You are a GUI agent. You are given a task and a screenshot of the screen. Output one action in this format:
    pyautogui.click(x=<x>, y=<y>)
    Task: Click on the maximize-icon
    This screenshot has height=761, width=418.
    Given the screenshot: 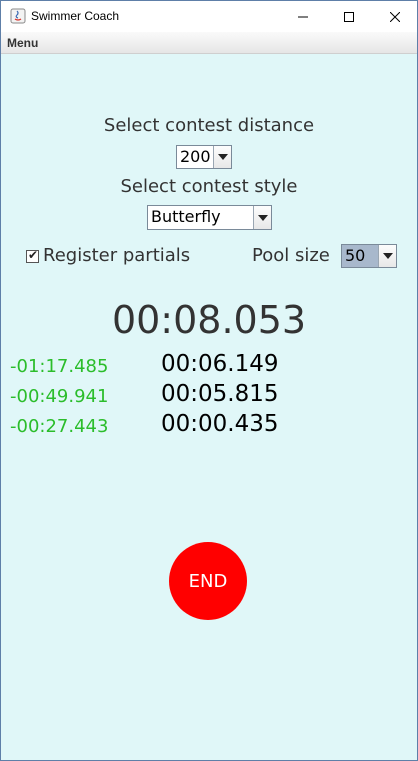 What is the action you would take?
    pyautogui.click(x=349, y=16)
    